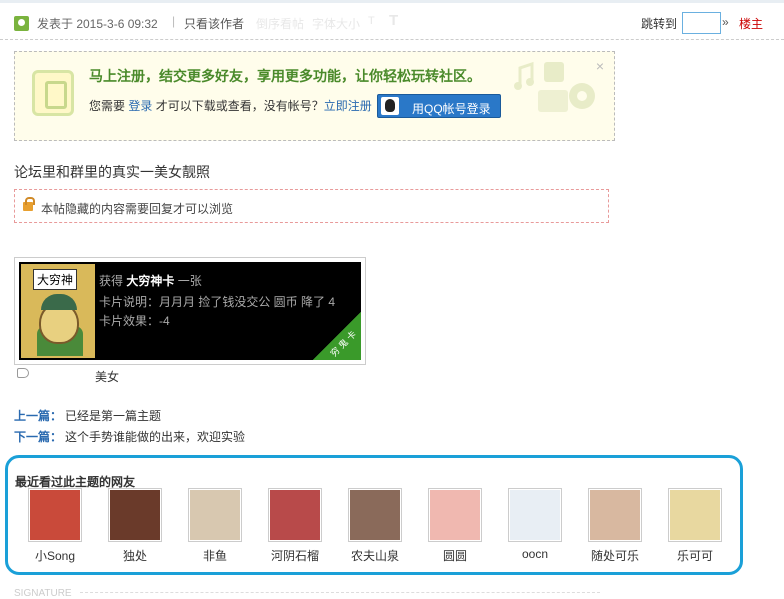 The image size is (784, 599). I want to click on visitor-name: 农夫山泉, so click(375, 555).